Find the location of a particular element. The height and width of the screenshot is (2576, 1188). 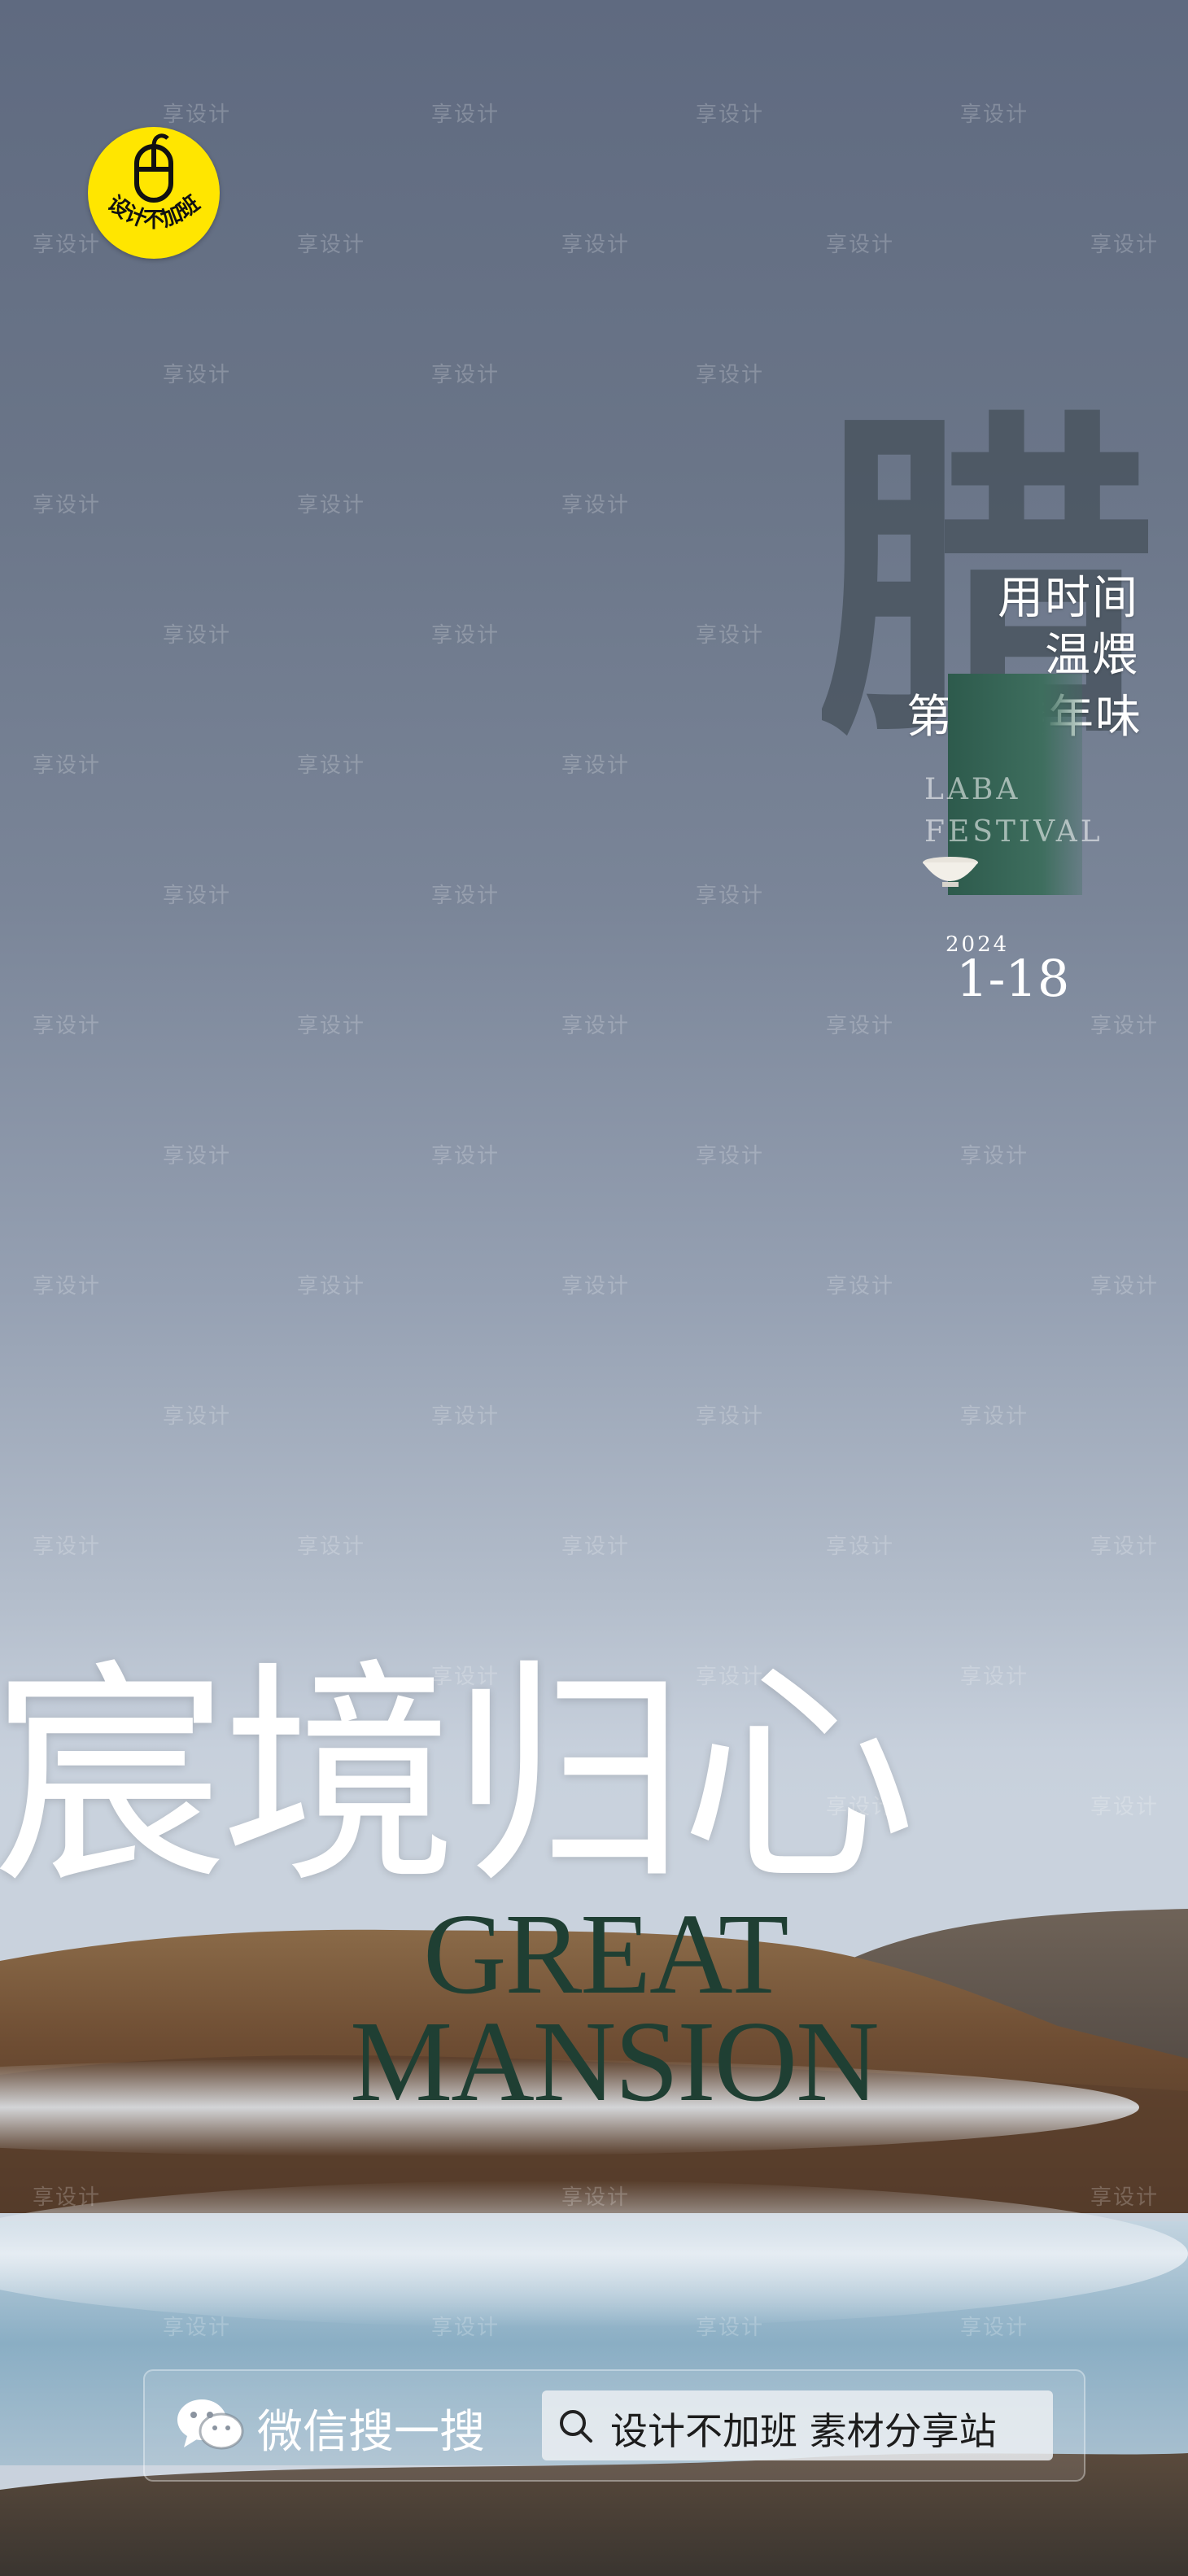

search-icon is located at coordinates (576, 2426).